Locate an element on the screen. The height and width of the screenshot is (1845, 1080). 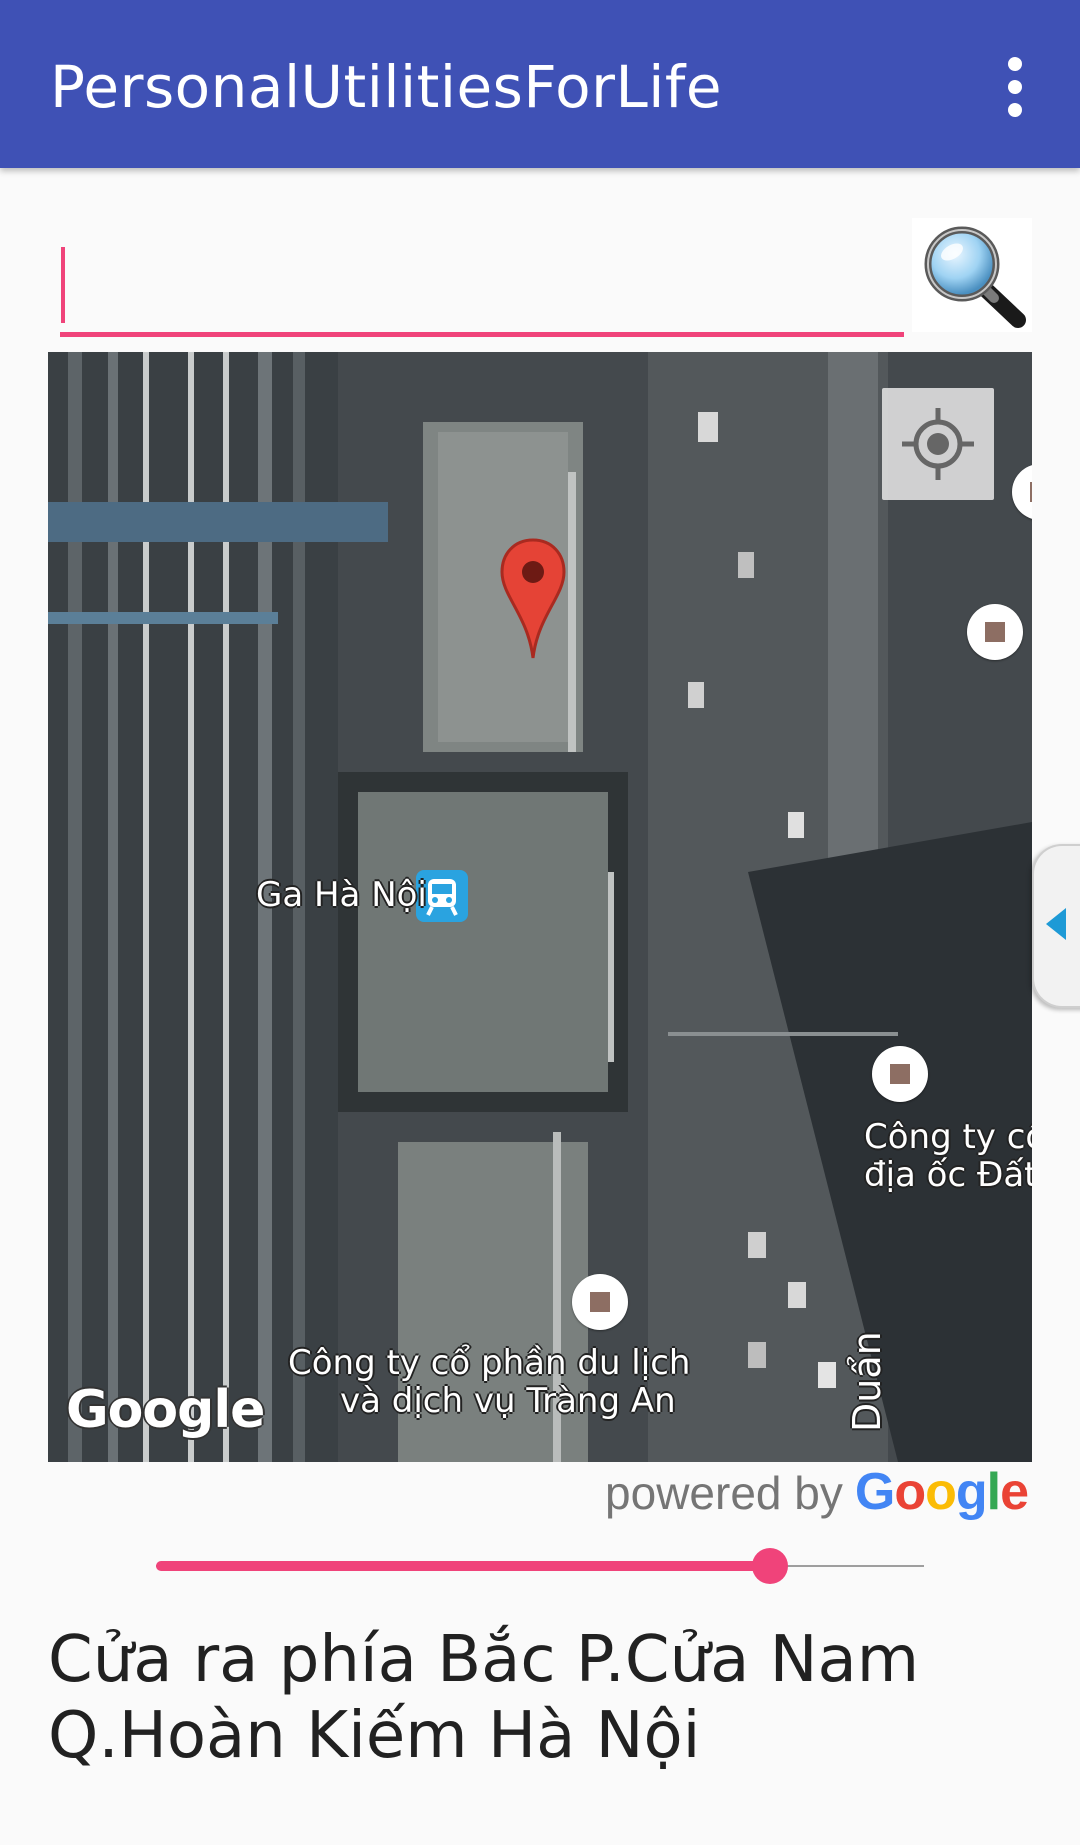
radius-slider is located at coordinates (540, 1566).